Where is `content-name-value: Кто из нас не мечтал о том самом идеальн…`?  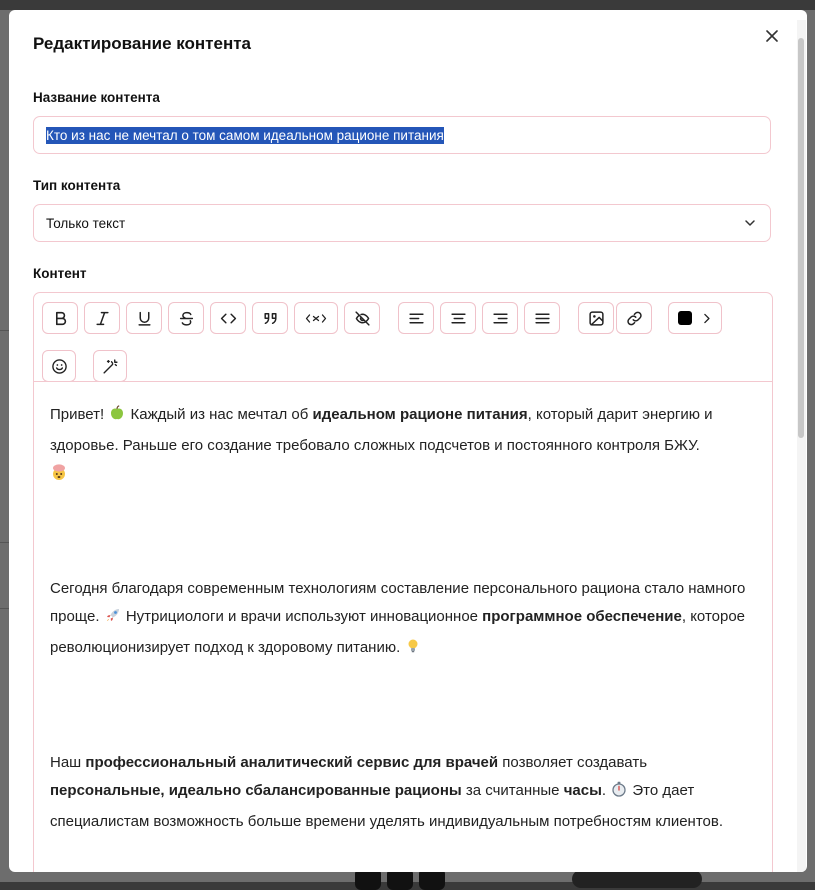 content-name-value: Кто из нас не мечтал о том самом идеальн… is located at coordinates (245, 135).